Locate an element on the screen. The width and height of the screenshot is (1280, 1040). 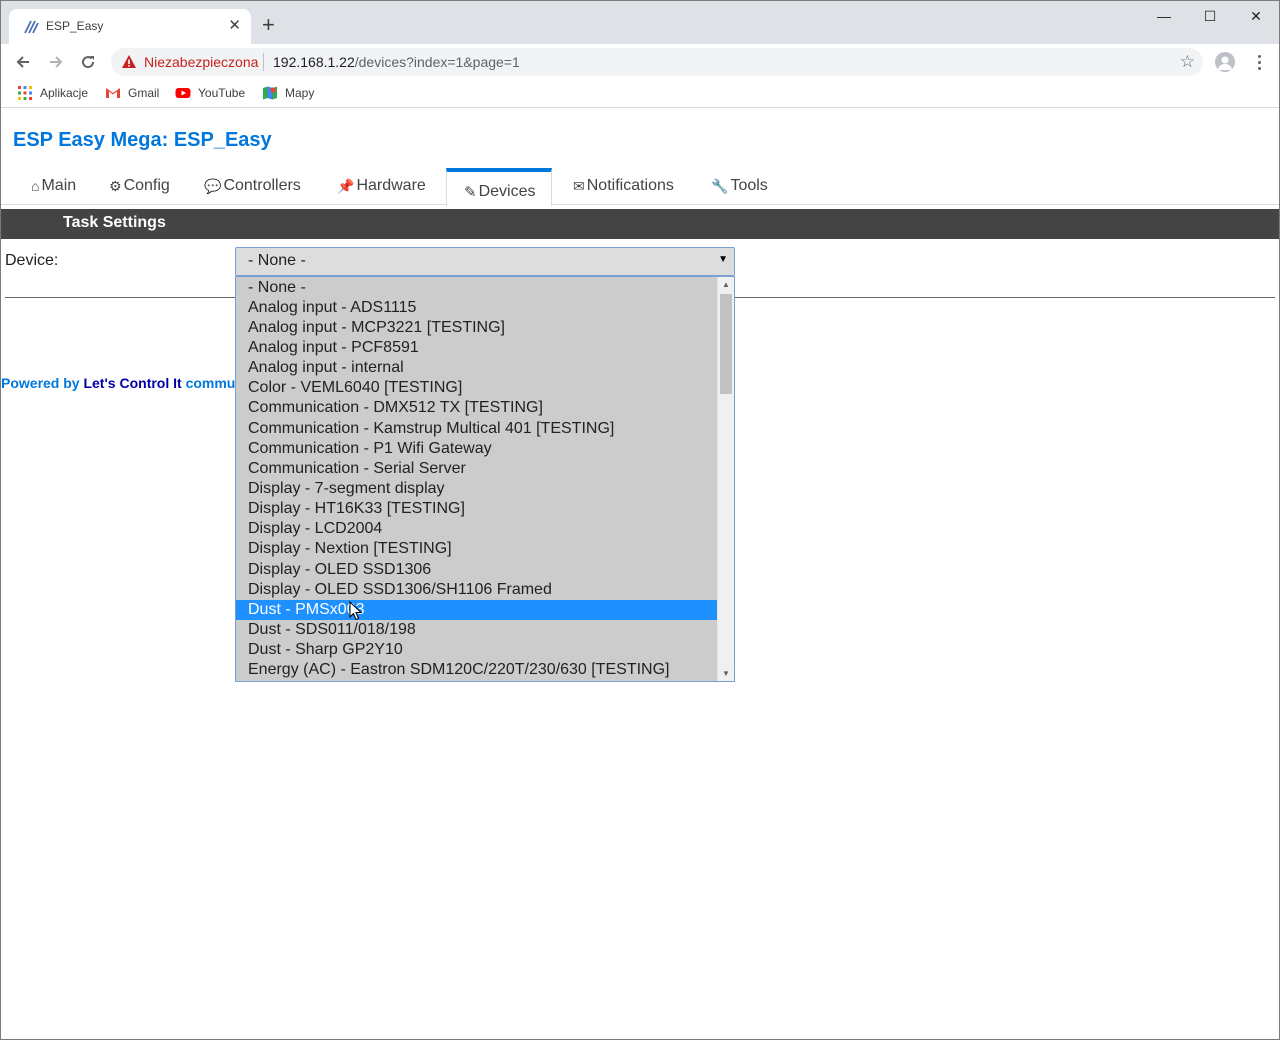
home-icon: ⌂ is located at coordinates (35, 186).